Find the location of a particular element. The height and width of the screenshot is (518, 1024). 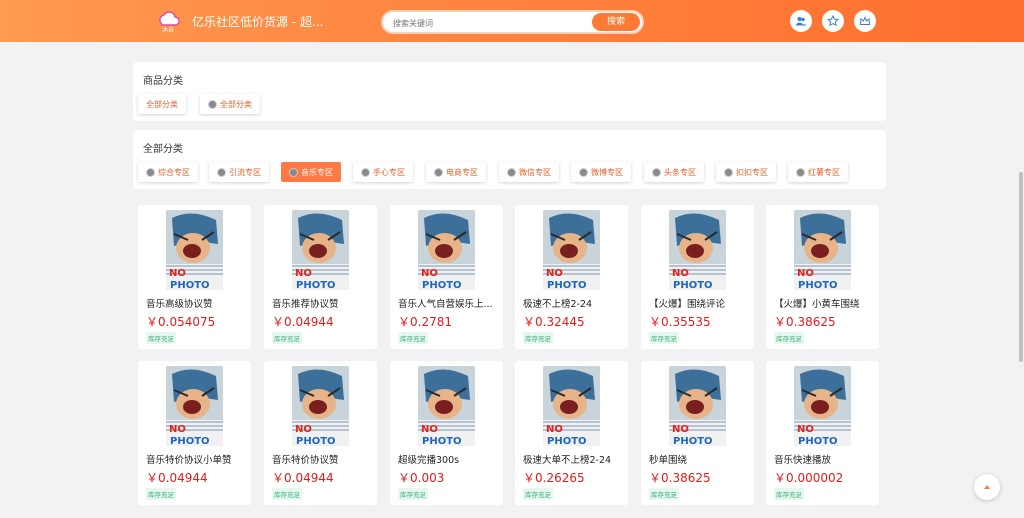

search-bar: 搜索 is located at coordinates (512, 22).